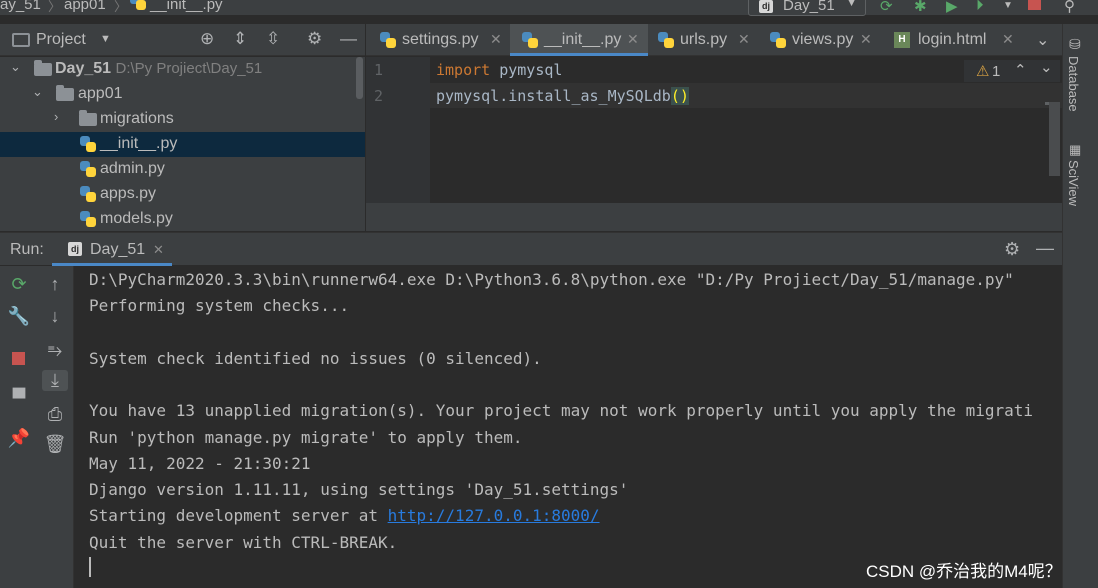 Image resolution: width=1098 pixels, height=588 pixels. I want to click on chevron-right-icon: ›, so click(56, 116).